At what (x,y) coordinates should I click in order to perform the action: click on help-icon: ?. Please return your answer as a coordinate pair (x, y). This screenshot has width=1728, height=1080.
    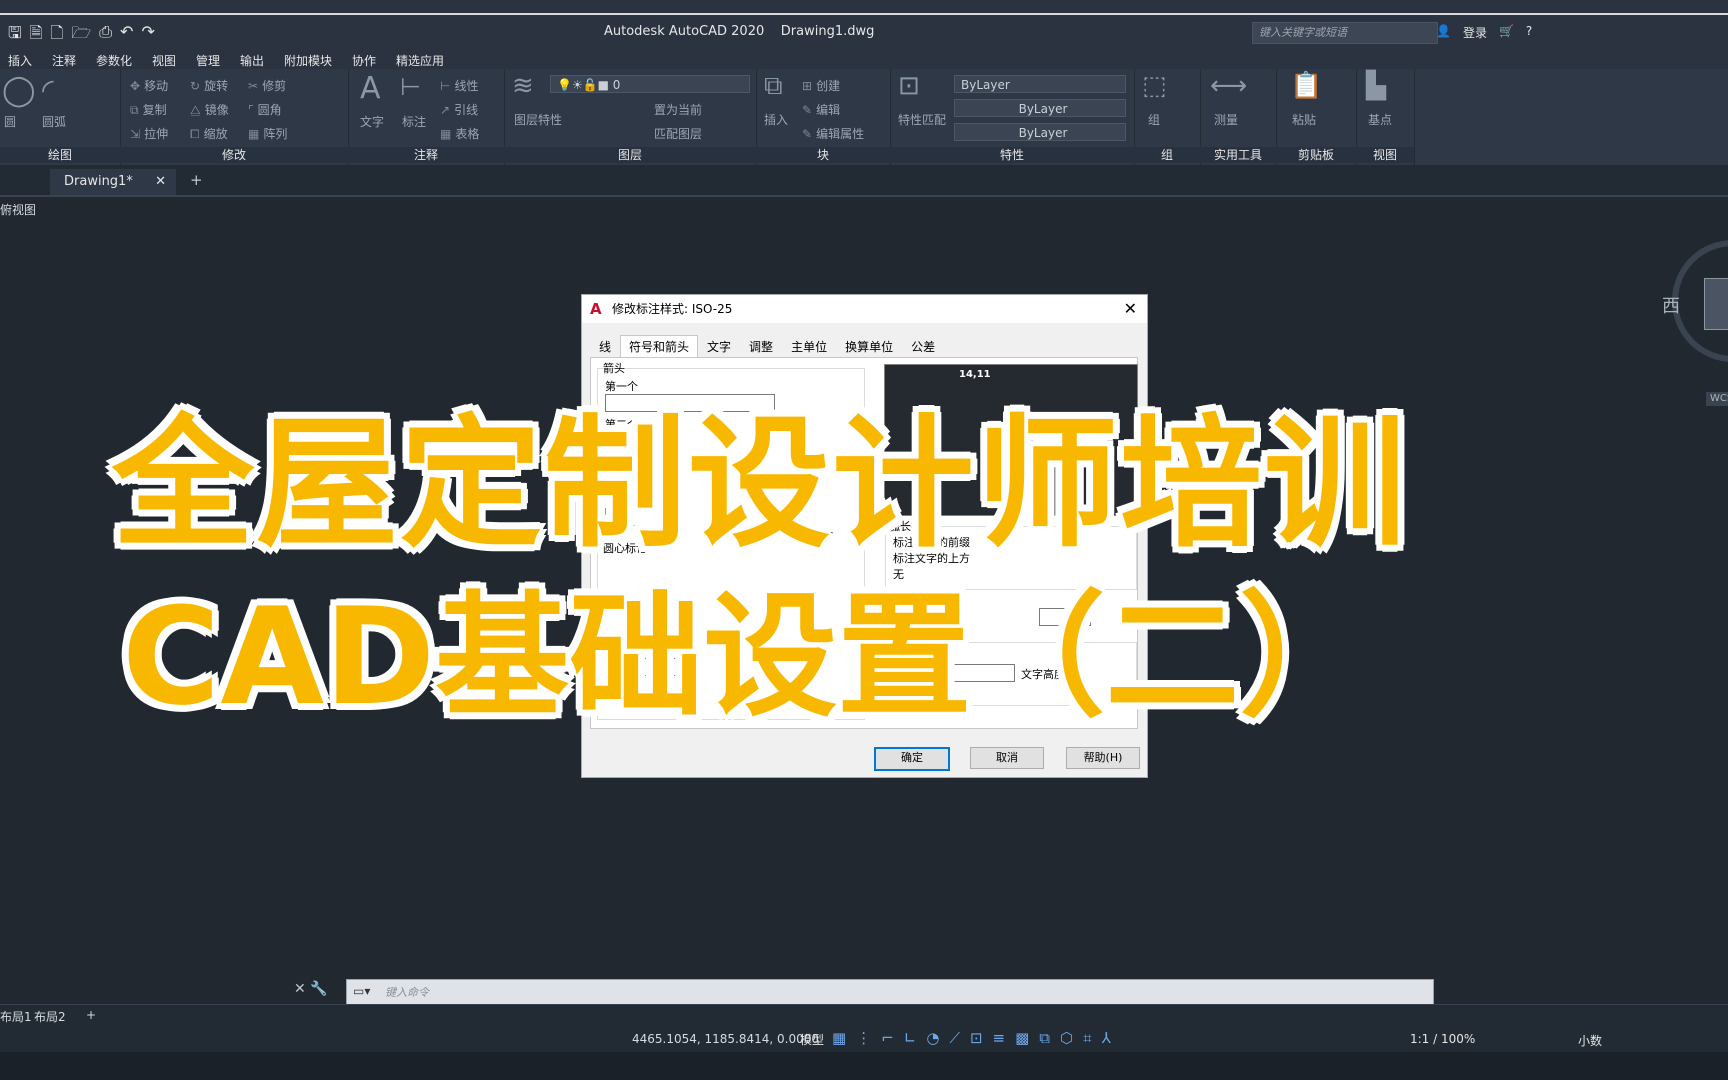
    Looking at the image, I should click on (1529, 32).